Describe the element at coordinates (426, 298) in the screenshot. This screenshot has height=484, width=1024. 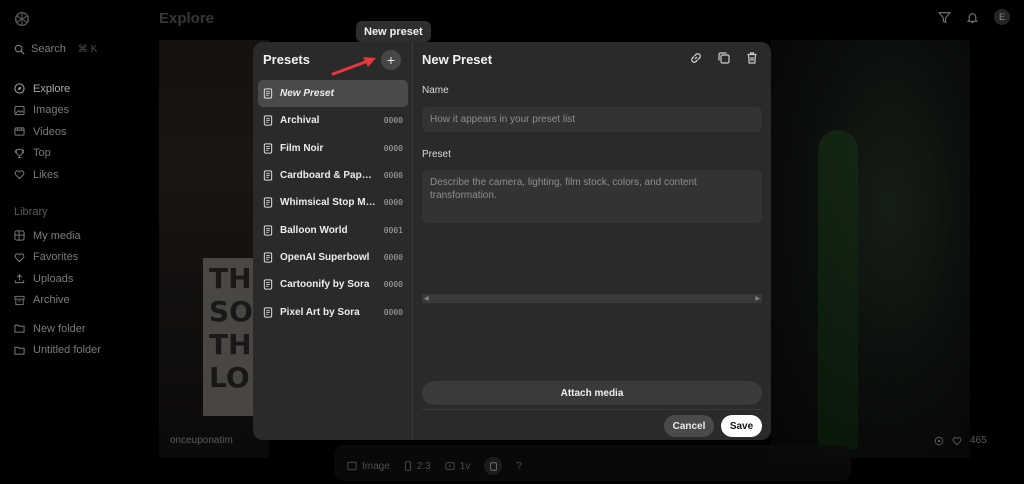
I see `scroll-left-icon: ◀` at that location.